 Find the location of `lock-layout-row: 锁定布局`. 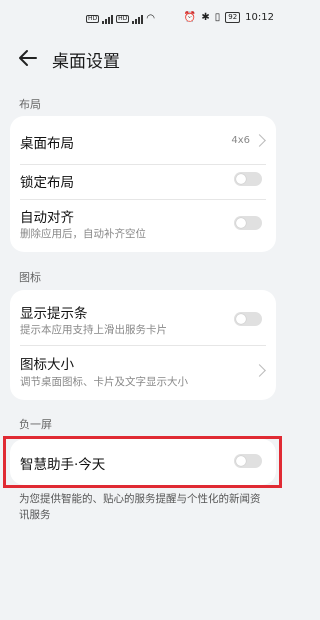

lock-layout-row: 锁定布局 is located at coordinates (143, 184).